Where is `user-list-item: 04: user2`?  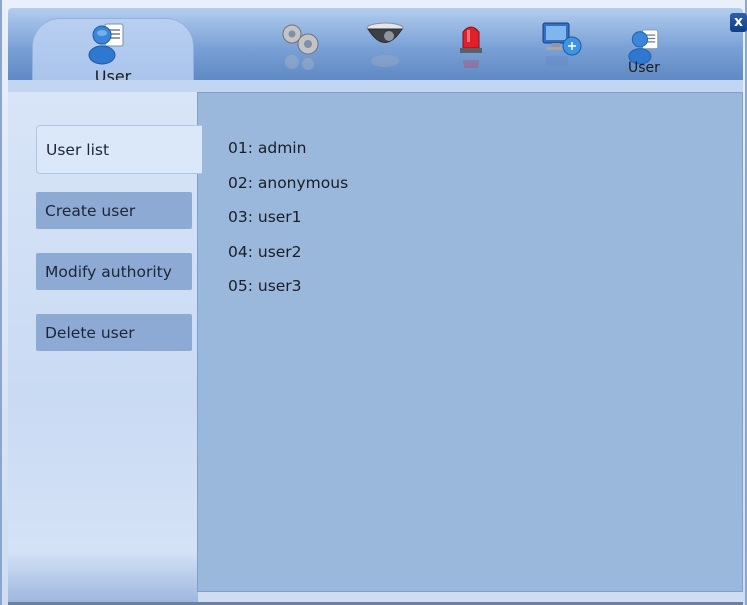
user-list-item: 04: user2 is located at coordinates (288, 259).